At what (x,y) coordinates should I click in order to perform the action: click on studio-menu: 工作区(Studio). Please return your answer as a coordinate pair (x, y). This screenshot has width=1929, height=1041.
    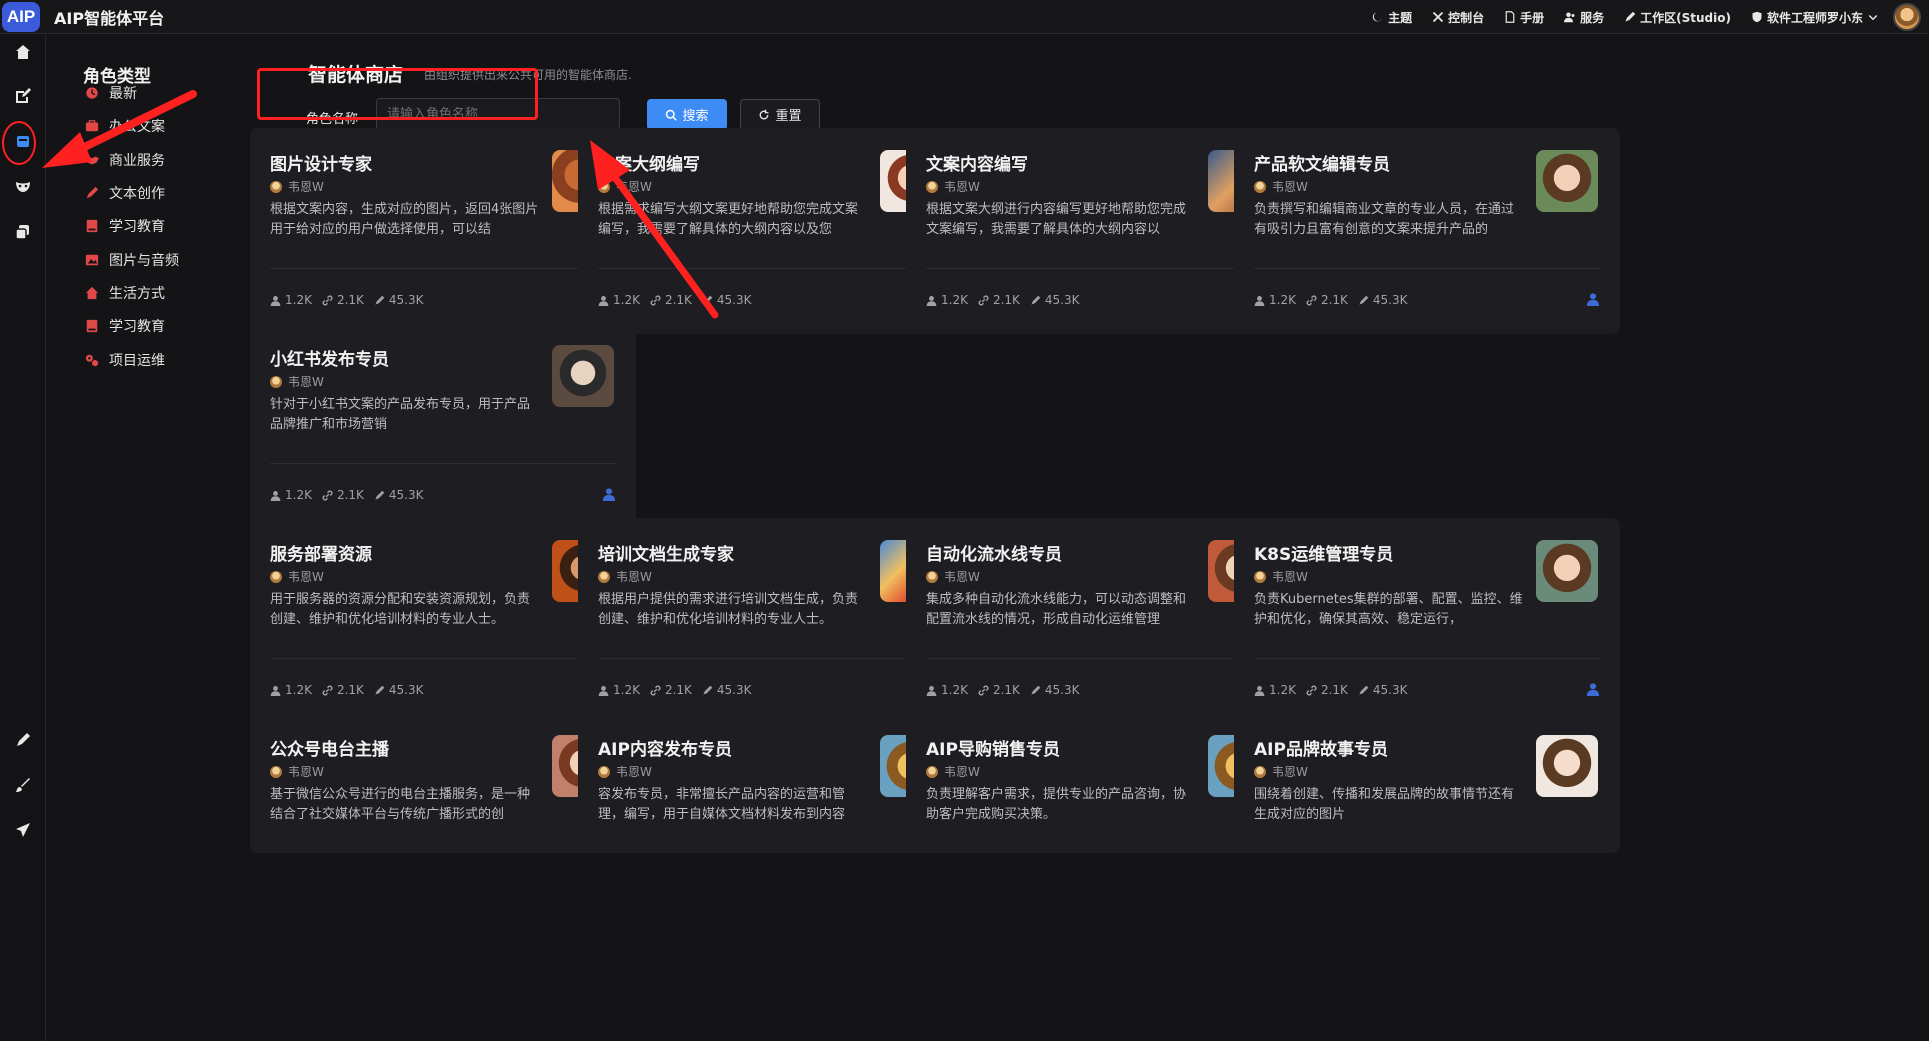
    Looking at the image, I should click on (1677, 17).